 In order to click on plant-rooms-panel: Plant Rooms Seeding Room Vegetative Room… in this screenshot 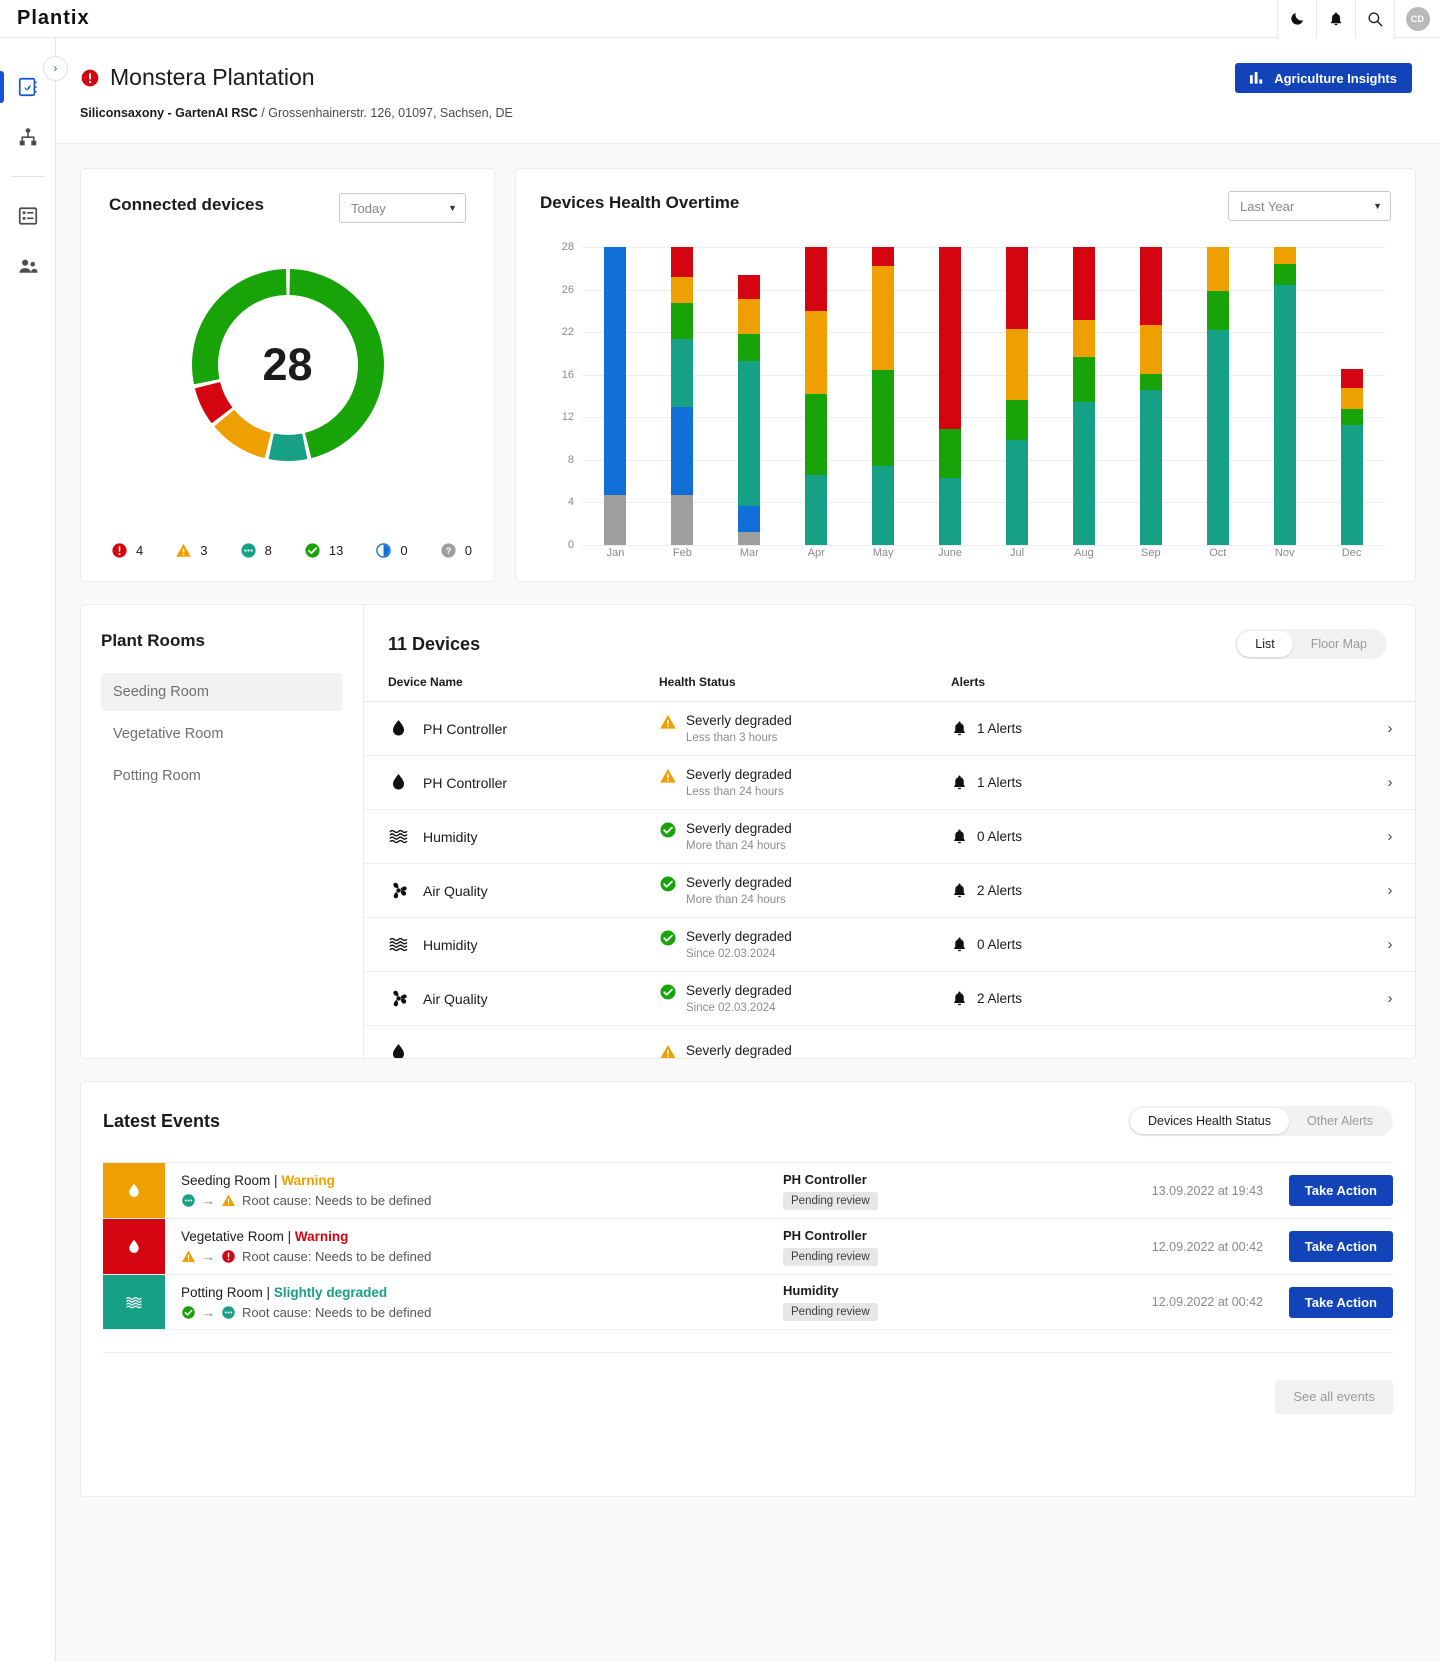, I will do `click(221, 831)`.